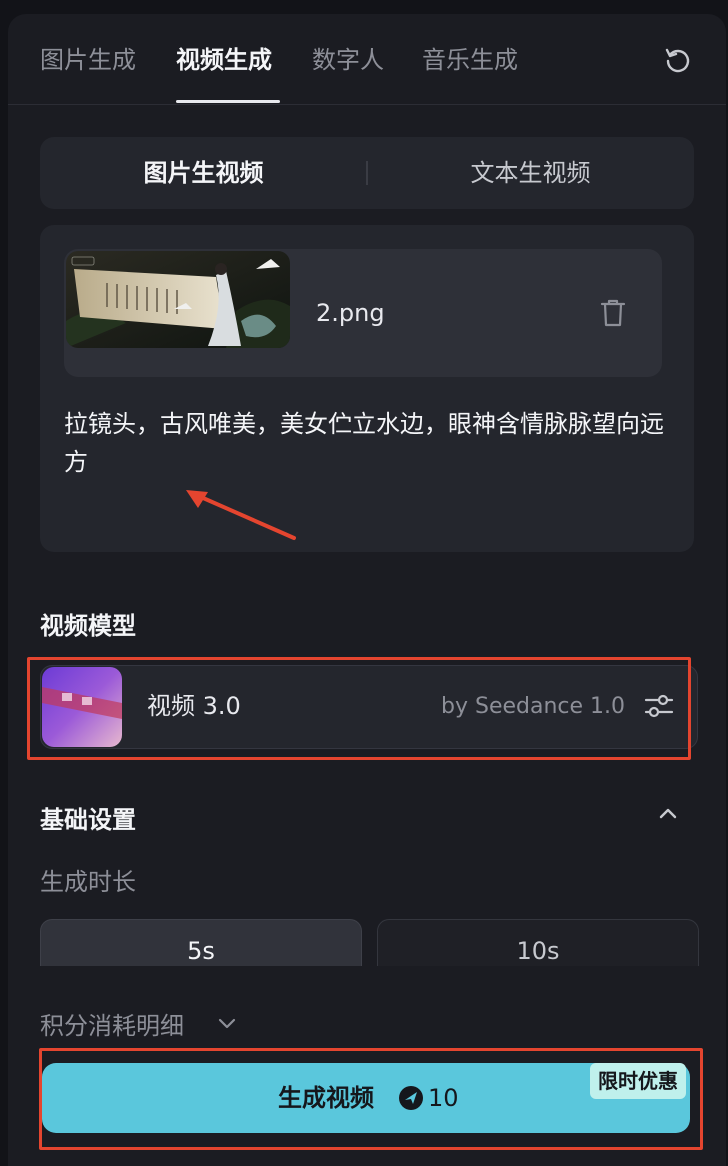 The image size is (728, 1166). I want to click on tab-video-generation: 视频生成, so click(224, 60).